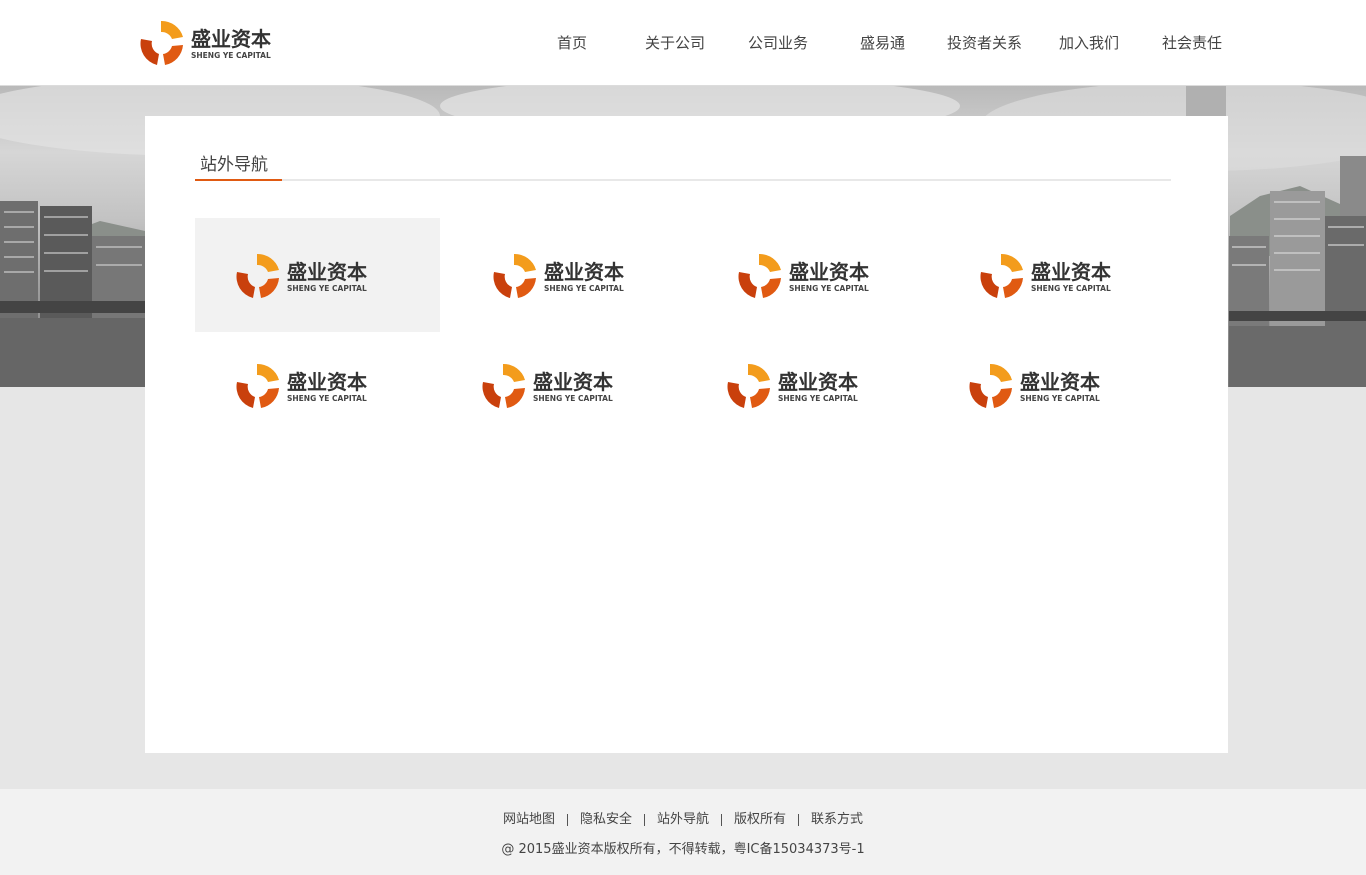 The width and height of the screenshot is (1366, 875). Describe the element at coordinates (1089, 43) in the screenshot. I see `nav-join-us: 加入我们` at that location.